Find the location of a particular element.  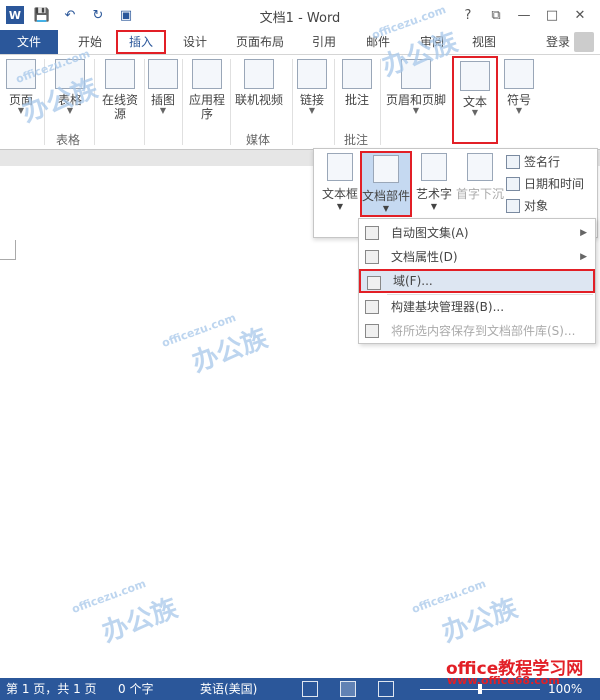

building-blocks-icon is located at coordinates (372, 307).